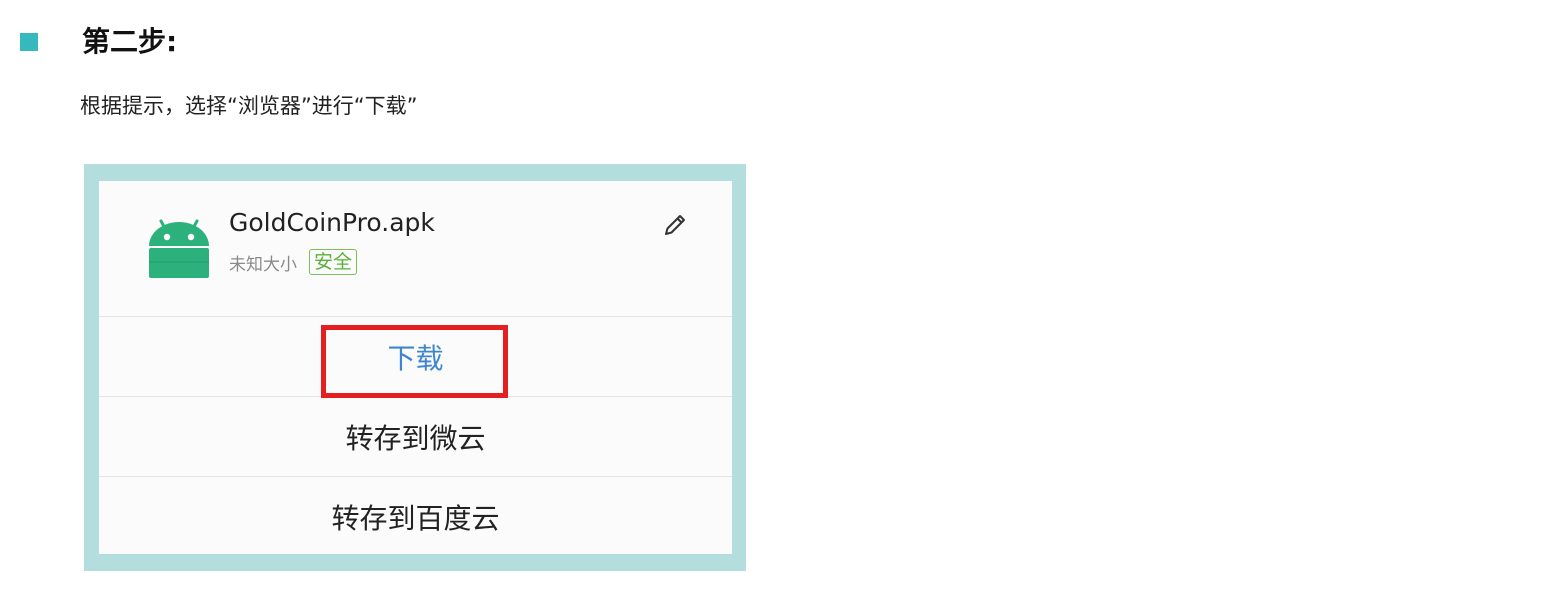  Describe the element at coordinates (130, 41) in the screenshot. I see `step-title: 第二步:` at that location.